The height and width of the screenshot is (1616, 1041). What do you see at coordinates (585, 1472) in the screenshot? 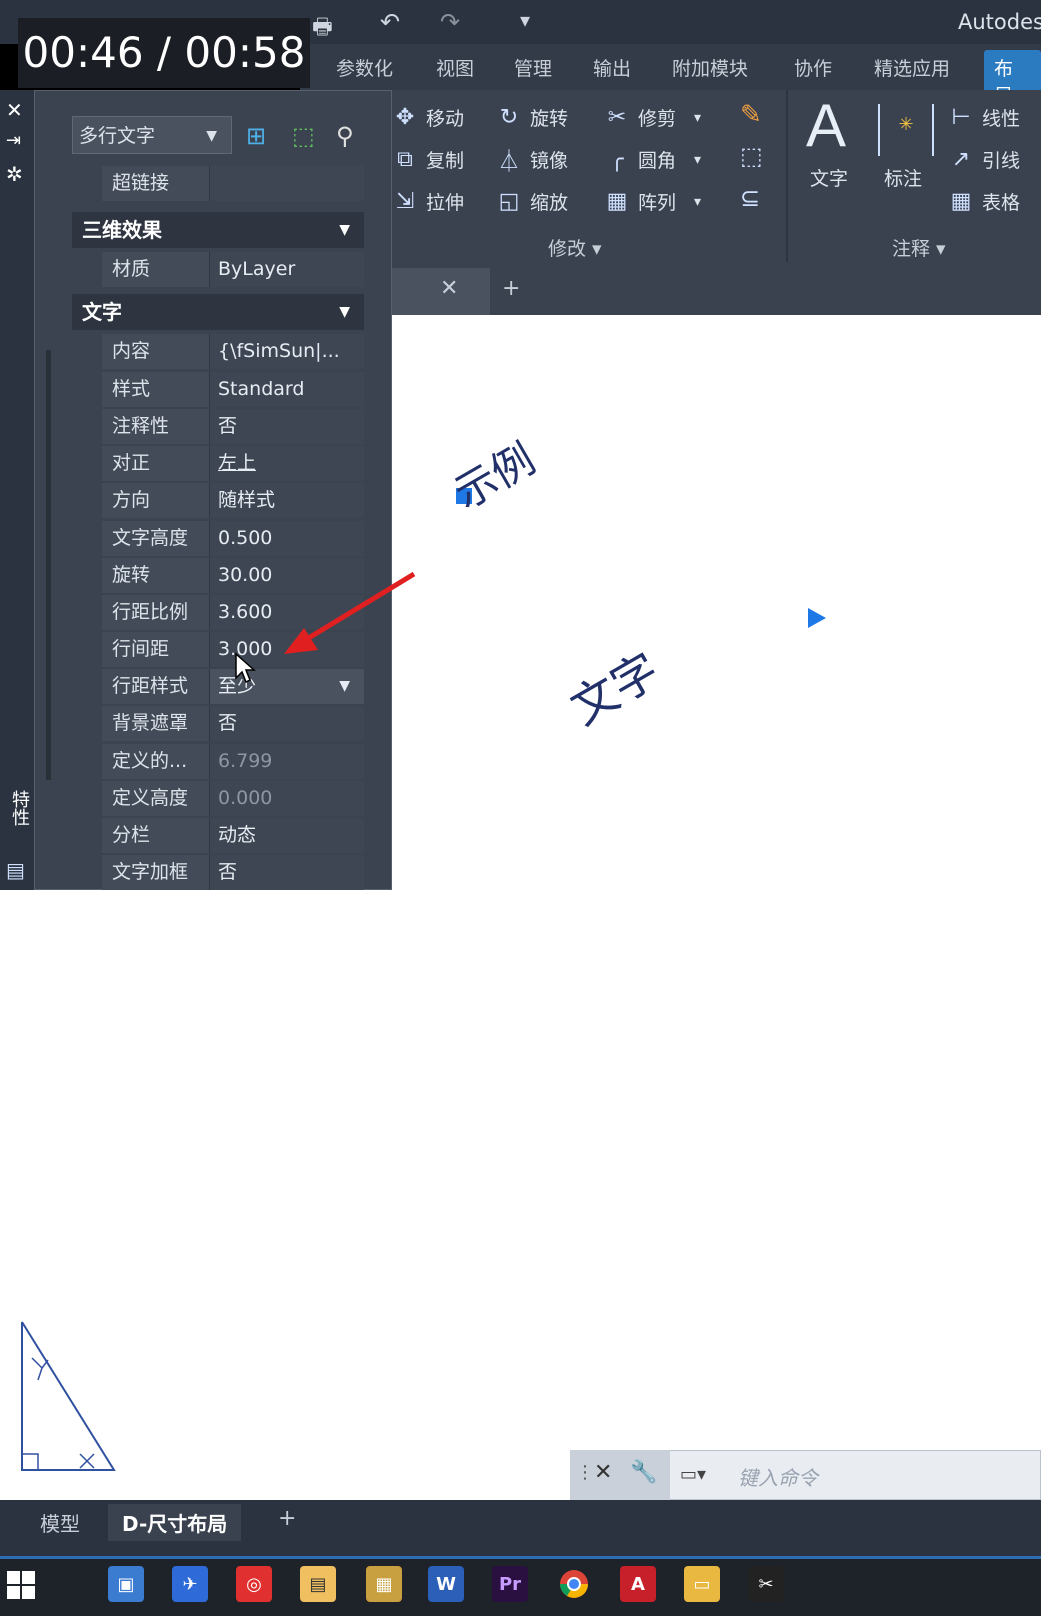
I see `grip-icon: ⋮` at bounding box center [585, 1472].